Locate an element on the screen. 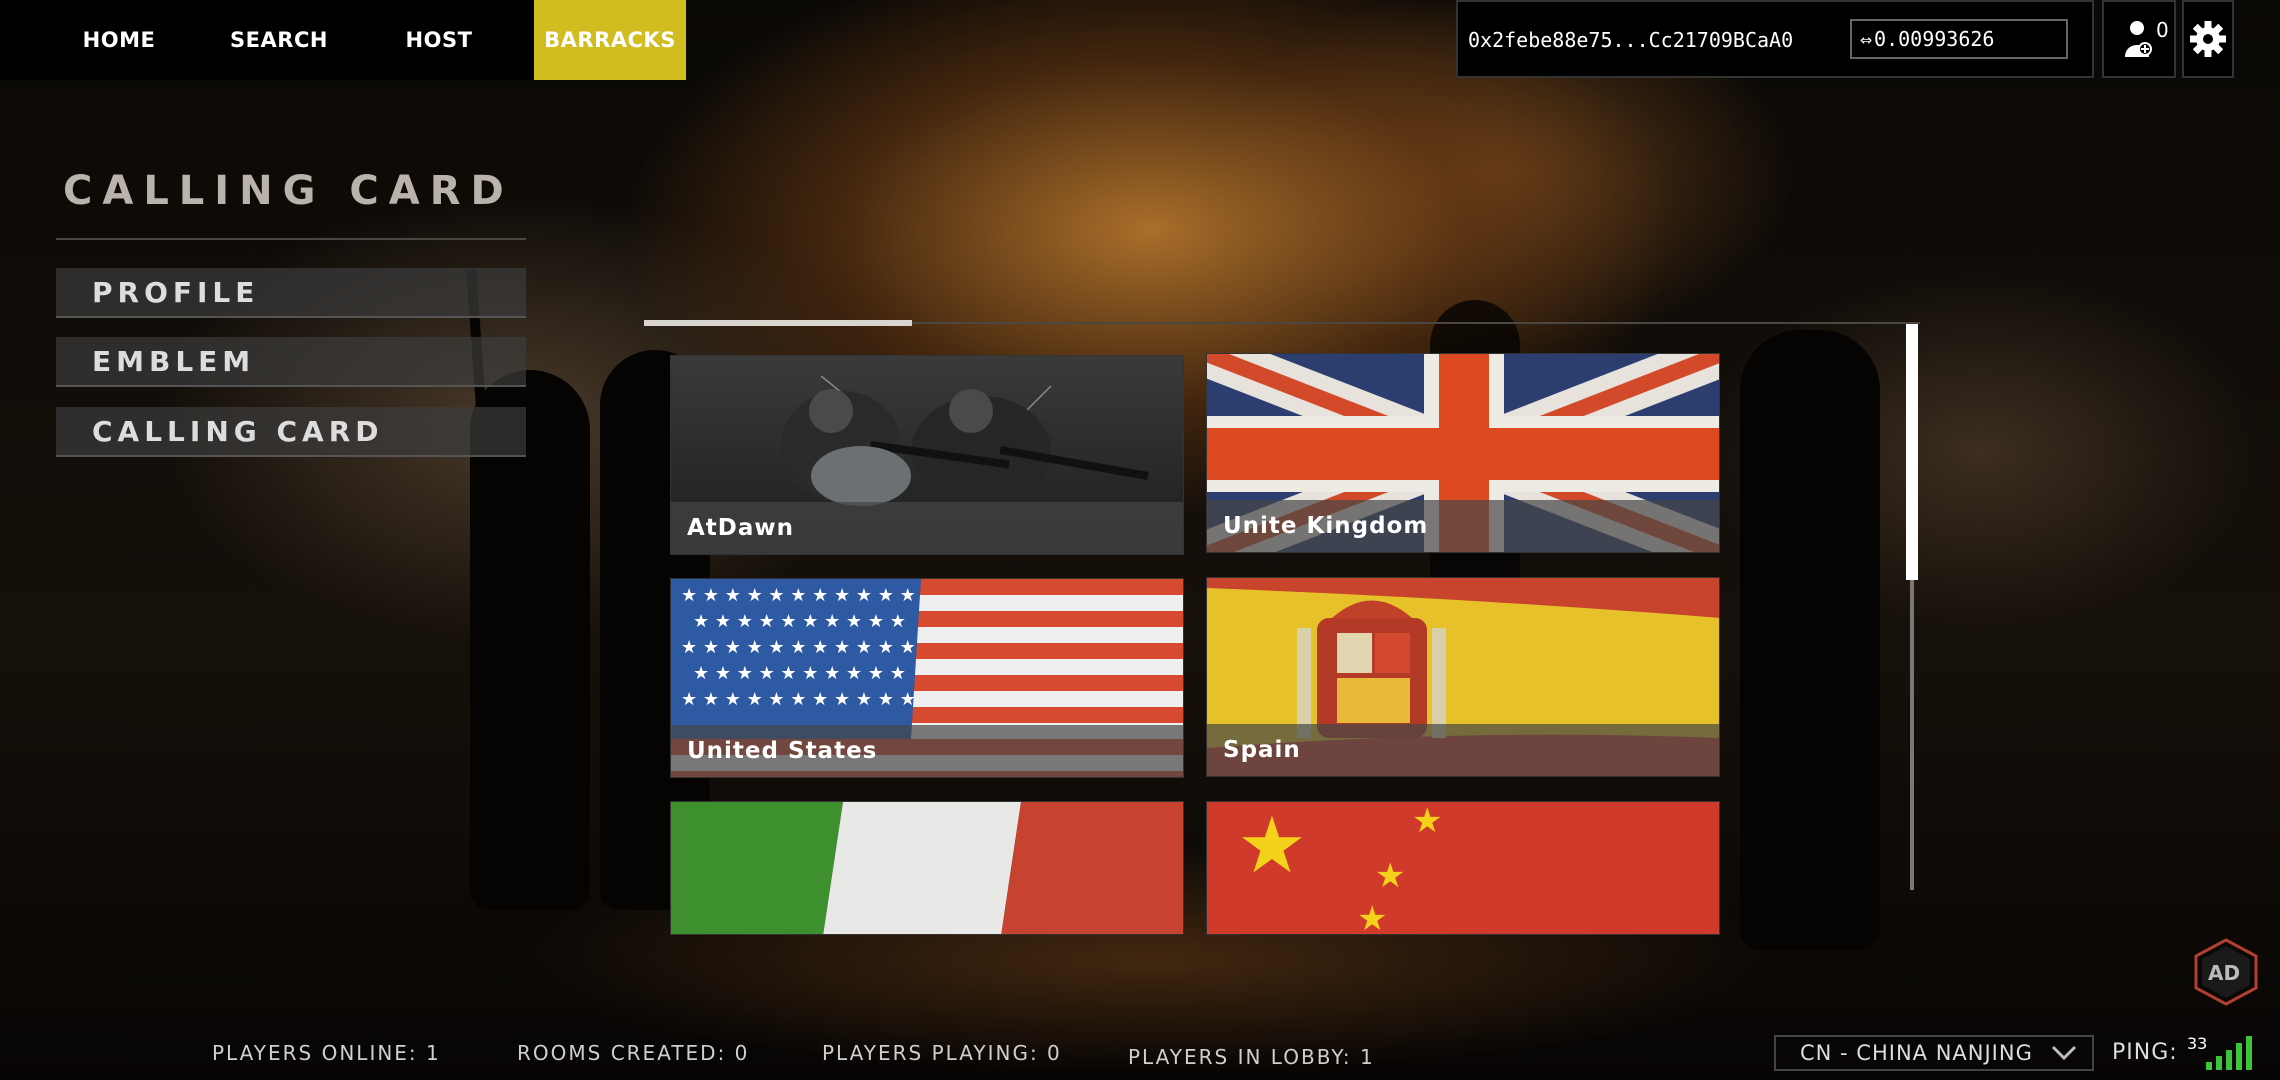 The width and height of the screenshot is (2280, 1080). nav-home: HOME is located at coordinates (92, 40).